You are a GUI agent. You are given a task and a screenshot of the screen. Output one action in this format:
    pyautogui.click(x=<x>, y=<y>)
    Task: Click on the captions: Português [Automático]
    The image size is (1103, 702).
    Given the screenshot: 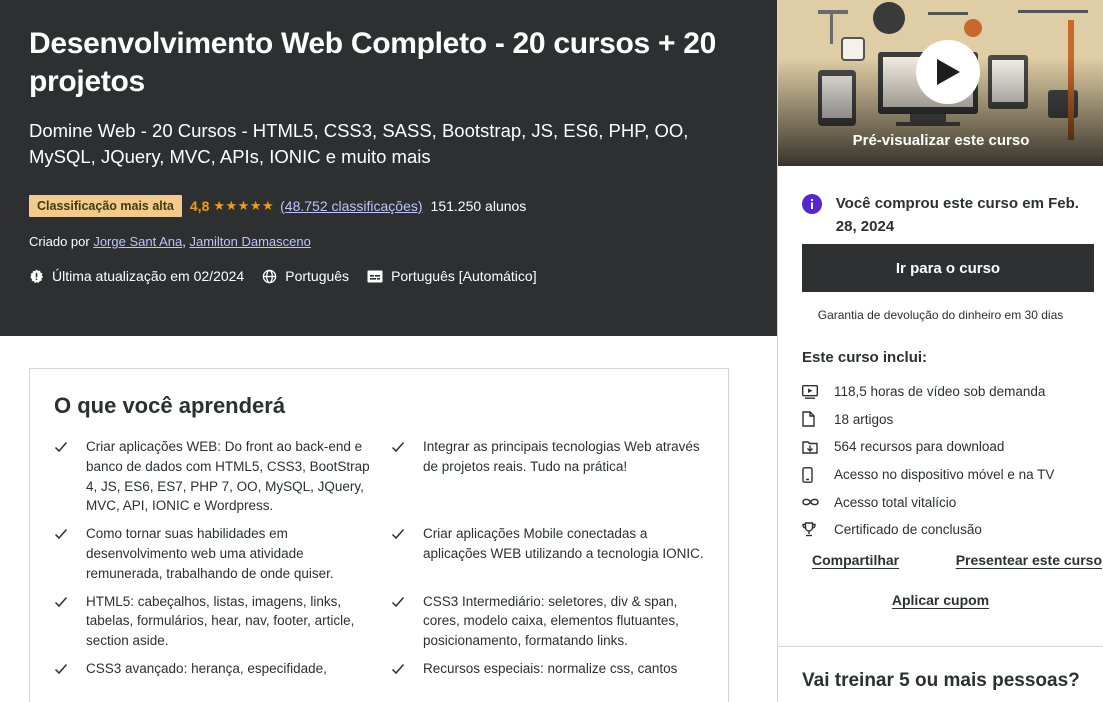 What is the action you would take?
    pyautogui.click(x=452, y=276)
    